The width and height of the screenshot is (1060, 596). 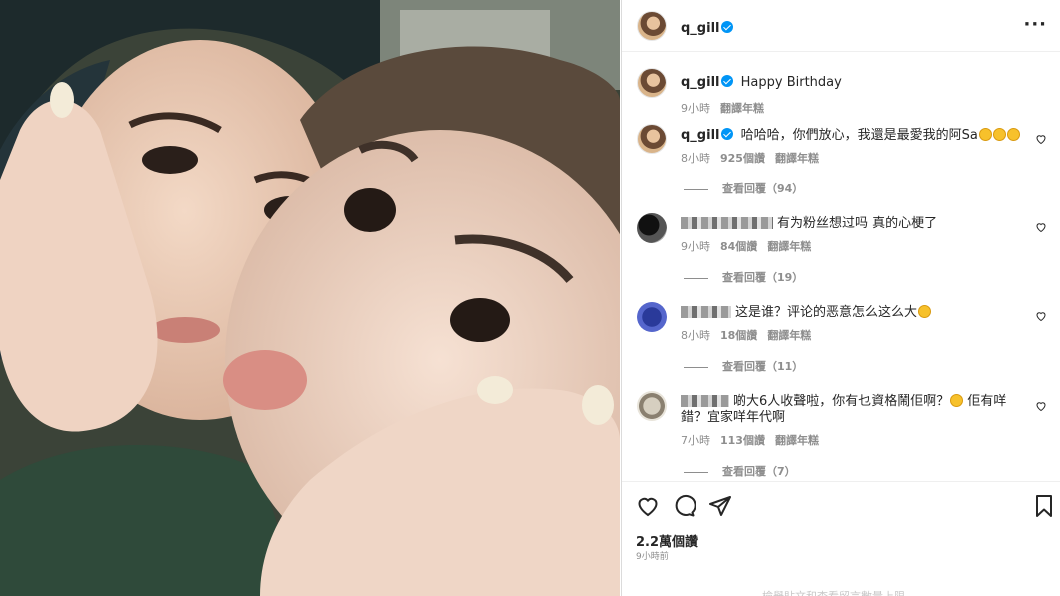 I want to click on post-header: q_gill ···, so click(x=841, y=26).